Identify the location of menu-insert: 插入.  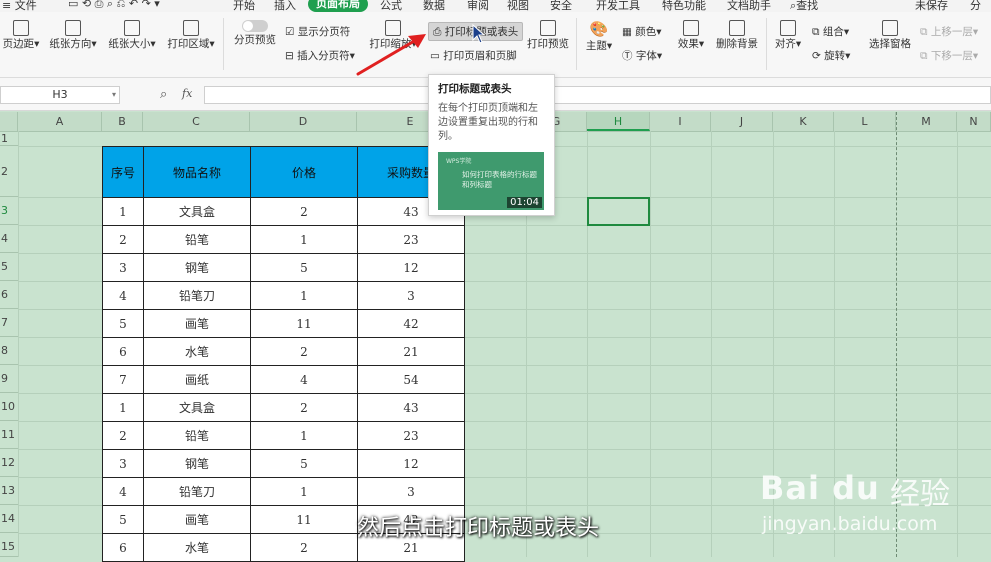
(285, 6).